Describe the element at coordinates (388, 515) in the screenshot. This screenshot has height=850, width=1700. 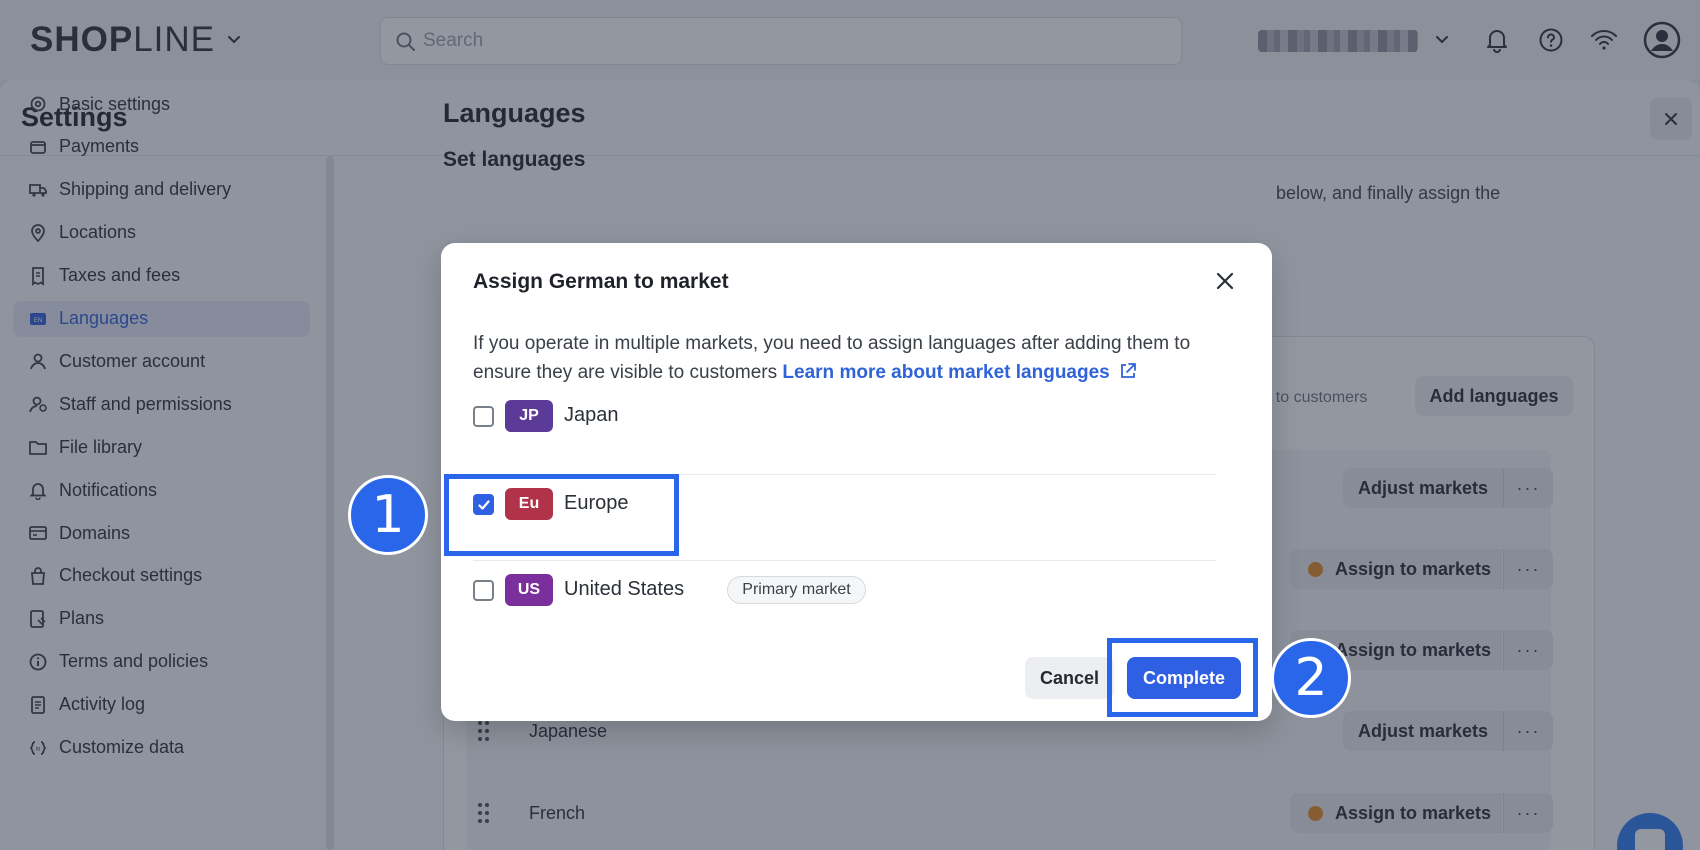
I see `step-1-marker: 1` at that location.